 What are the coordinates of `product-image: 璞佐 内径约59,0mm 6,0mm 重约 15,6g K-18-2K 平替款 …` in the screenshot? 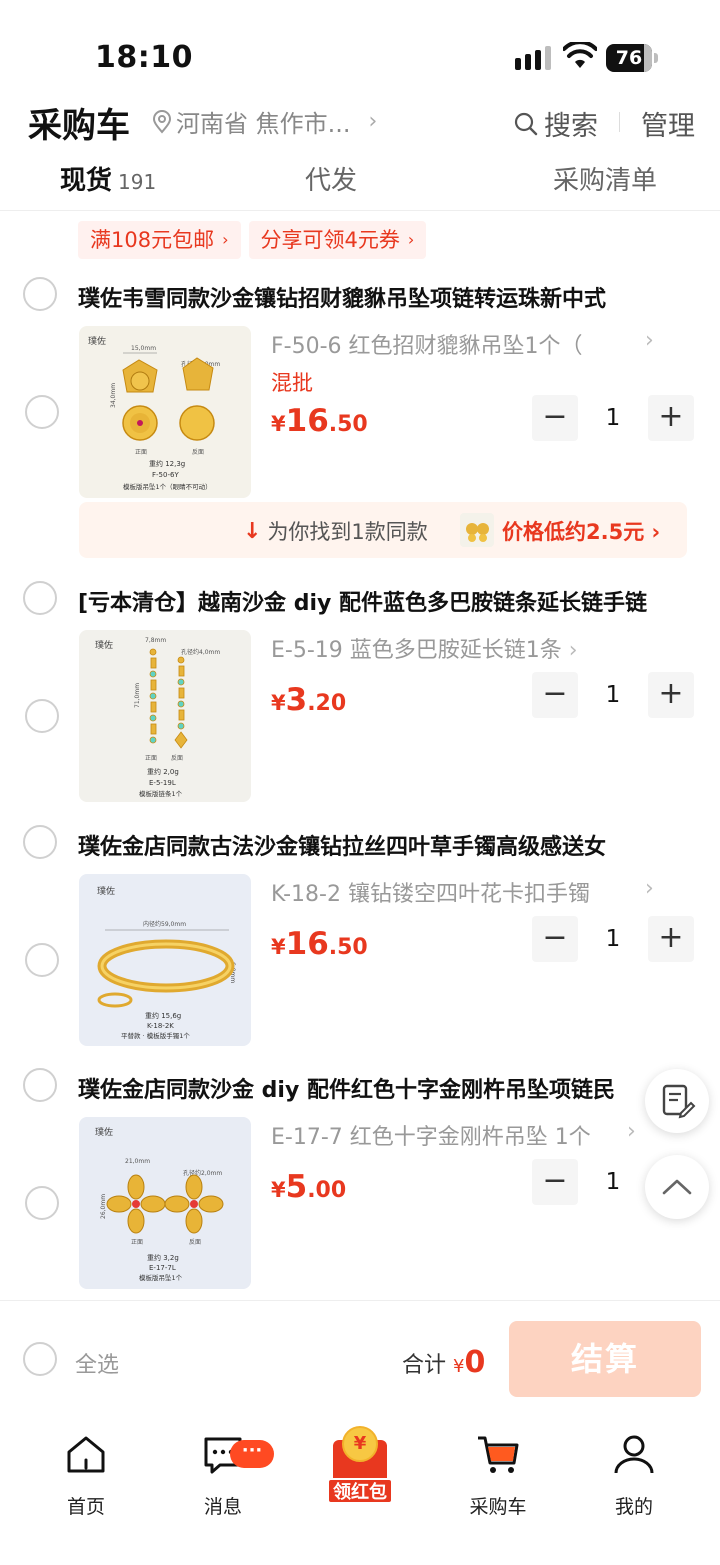 It's located at (165, 960).